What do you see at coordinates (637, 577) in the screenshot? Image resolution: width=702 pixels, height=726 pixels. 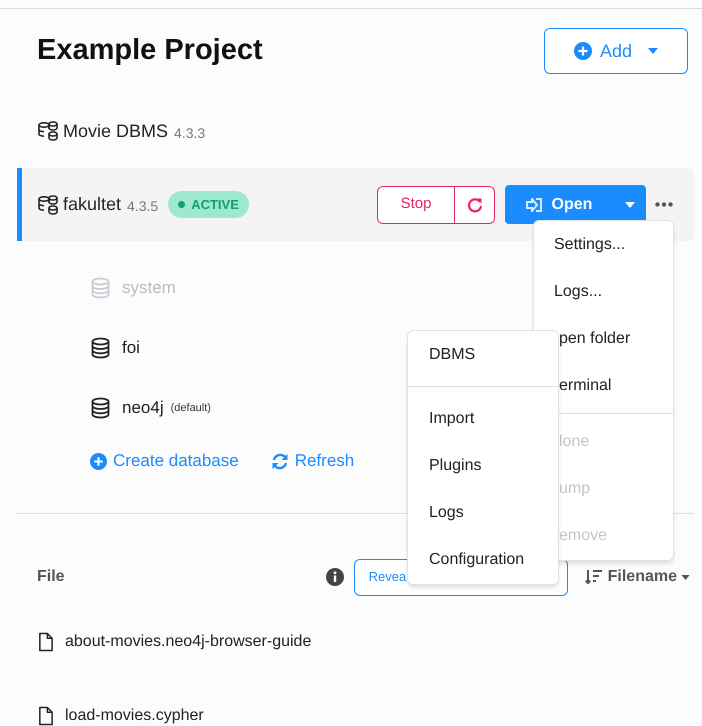 I see `sort-button: Filename` at bounding box center [637, 577].